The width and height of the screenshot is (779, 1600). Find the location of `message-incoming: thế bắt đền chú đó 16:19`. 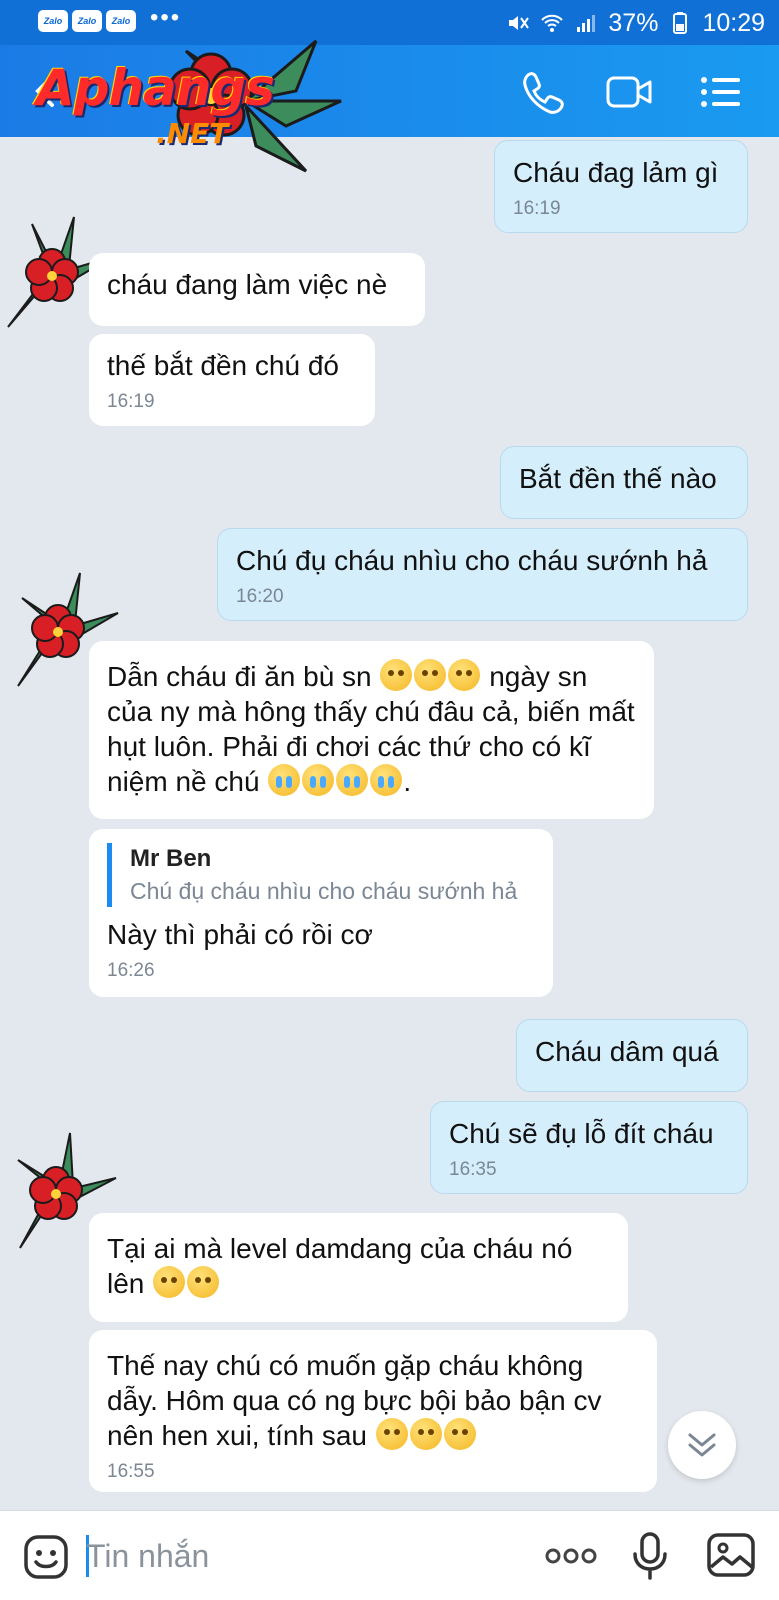

message-incoming: thế bắt đền chú đó 16:19 is located at coordinates (232, 380).